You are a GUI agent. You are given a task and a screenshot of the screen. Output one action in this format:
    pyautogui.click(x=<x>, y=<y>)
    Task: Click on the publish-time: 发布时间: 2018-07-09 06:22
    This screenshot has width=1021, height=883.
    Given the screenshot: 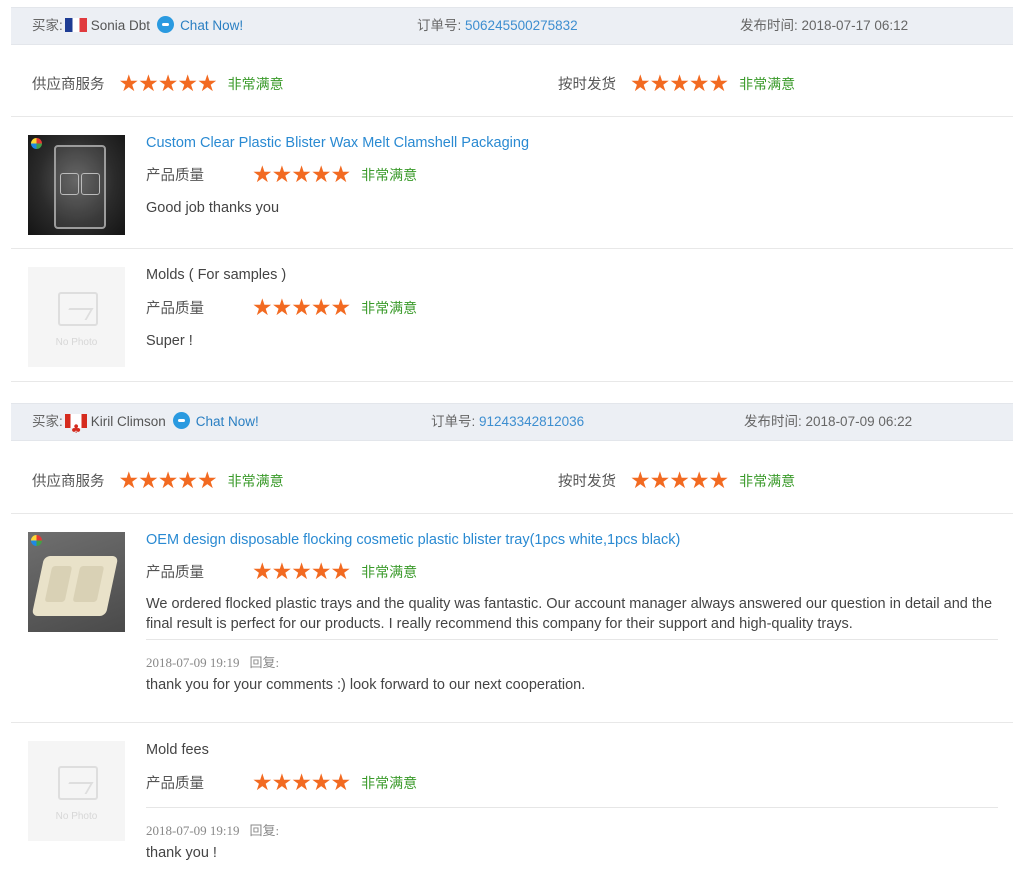 What is the action you would take?
    pyautogui.click(x=828, y=422)
    